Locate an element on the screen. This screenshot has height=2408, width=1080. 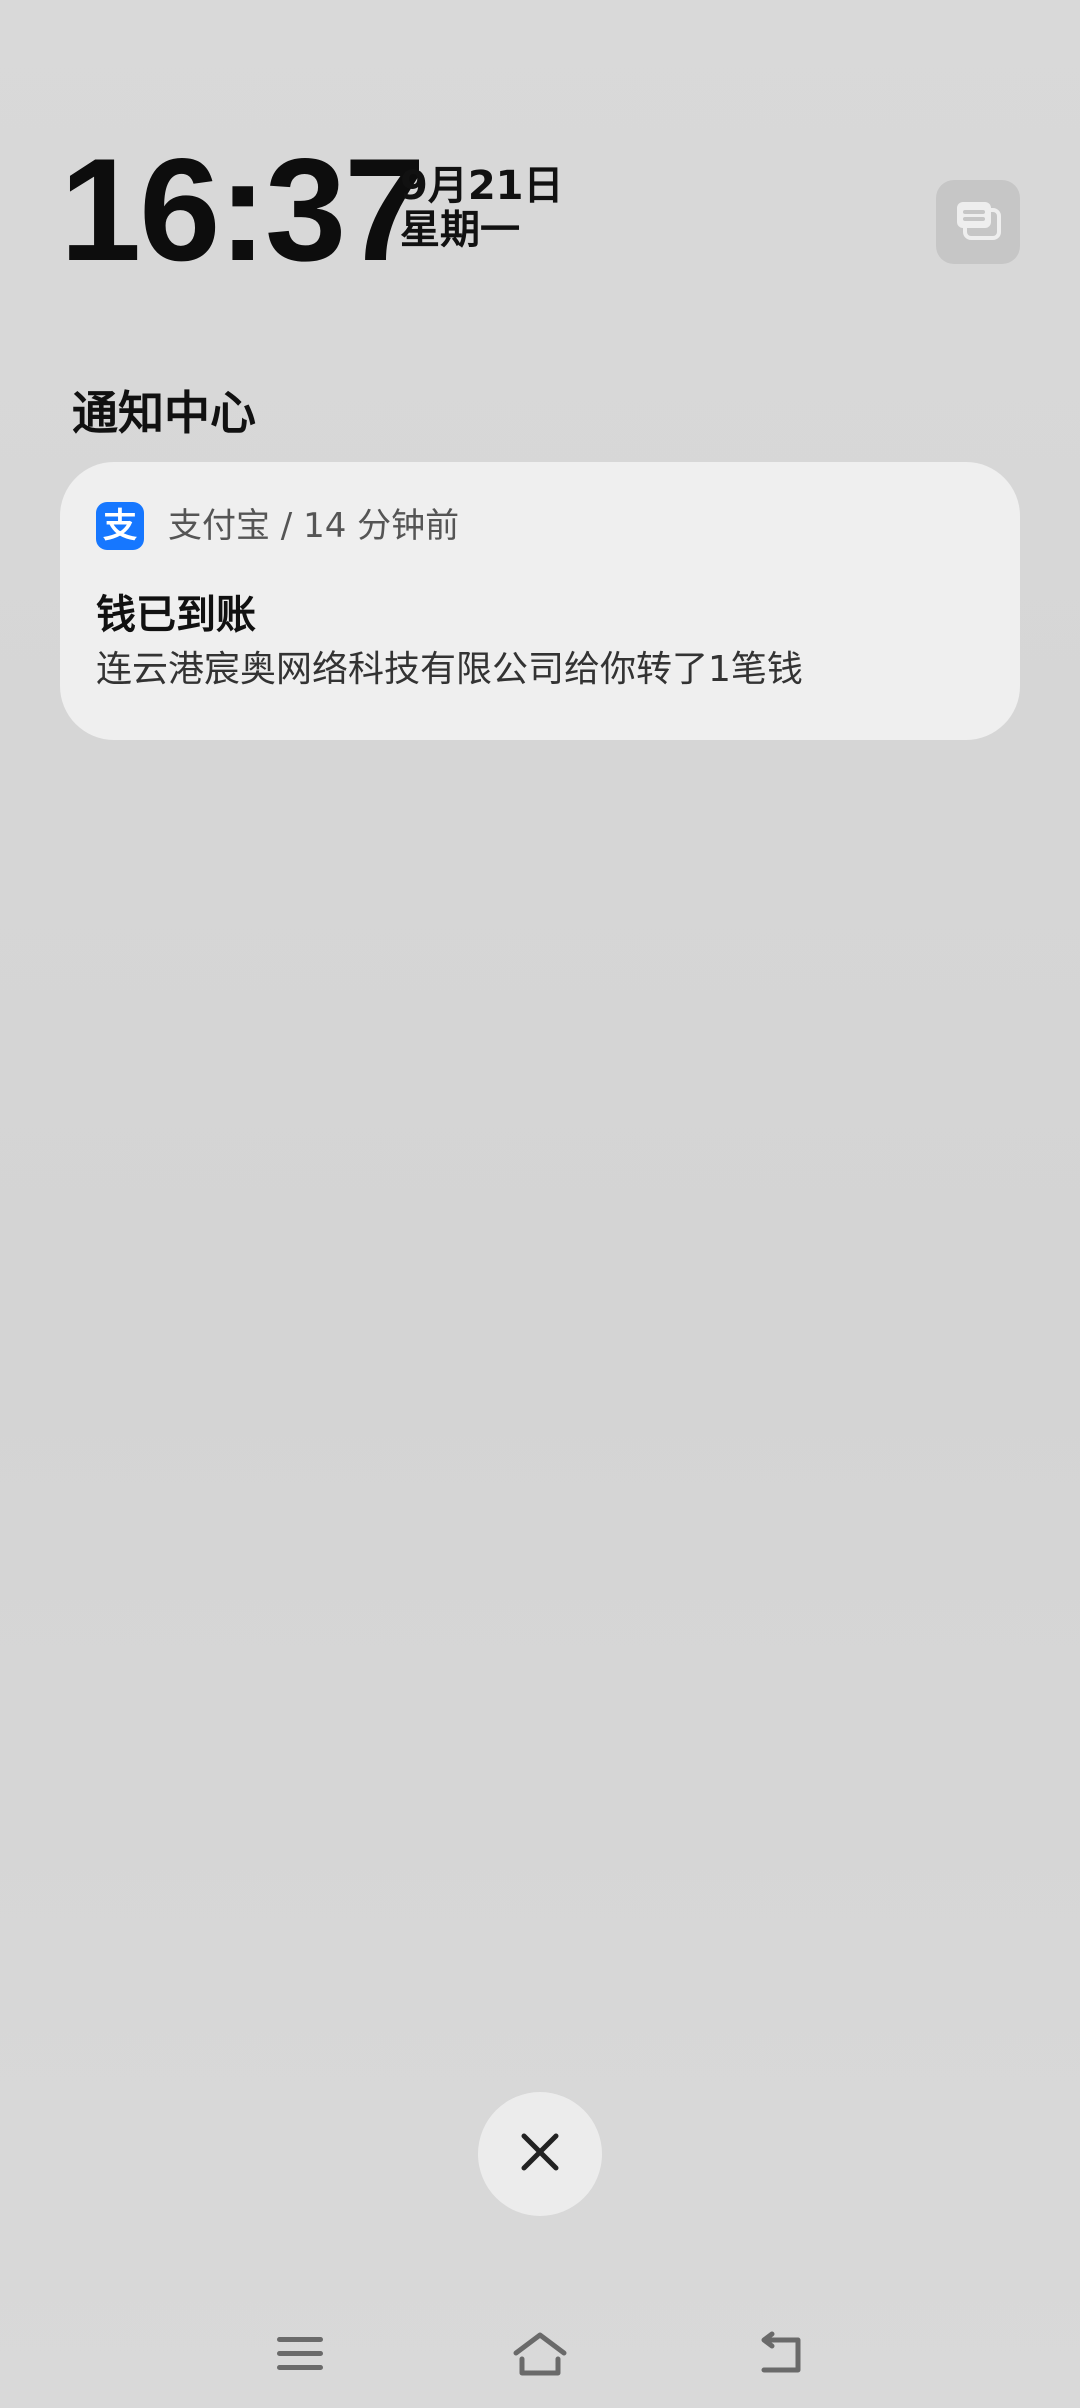
notification-title: 钱已到账 is located at coordinates (176, 615).